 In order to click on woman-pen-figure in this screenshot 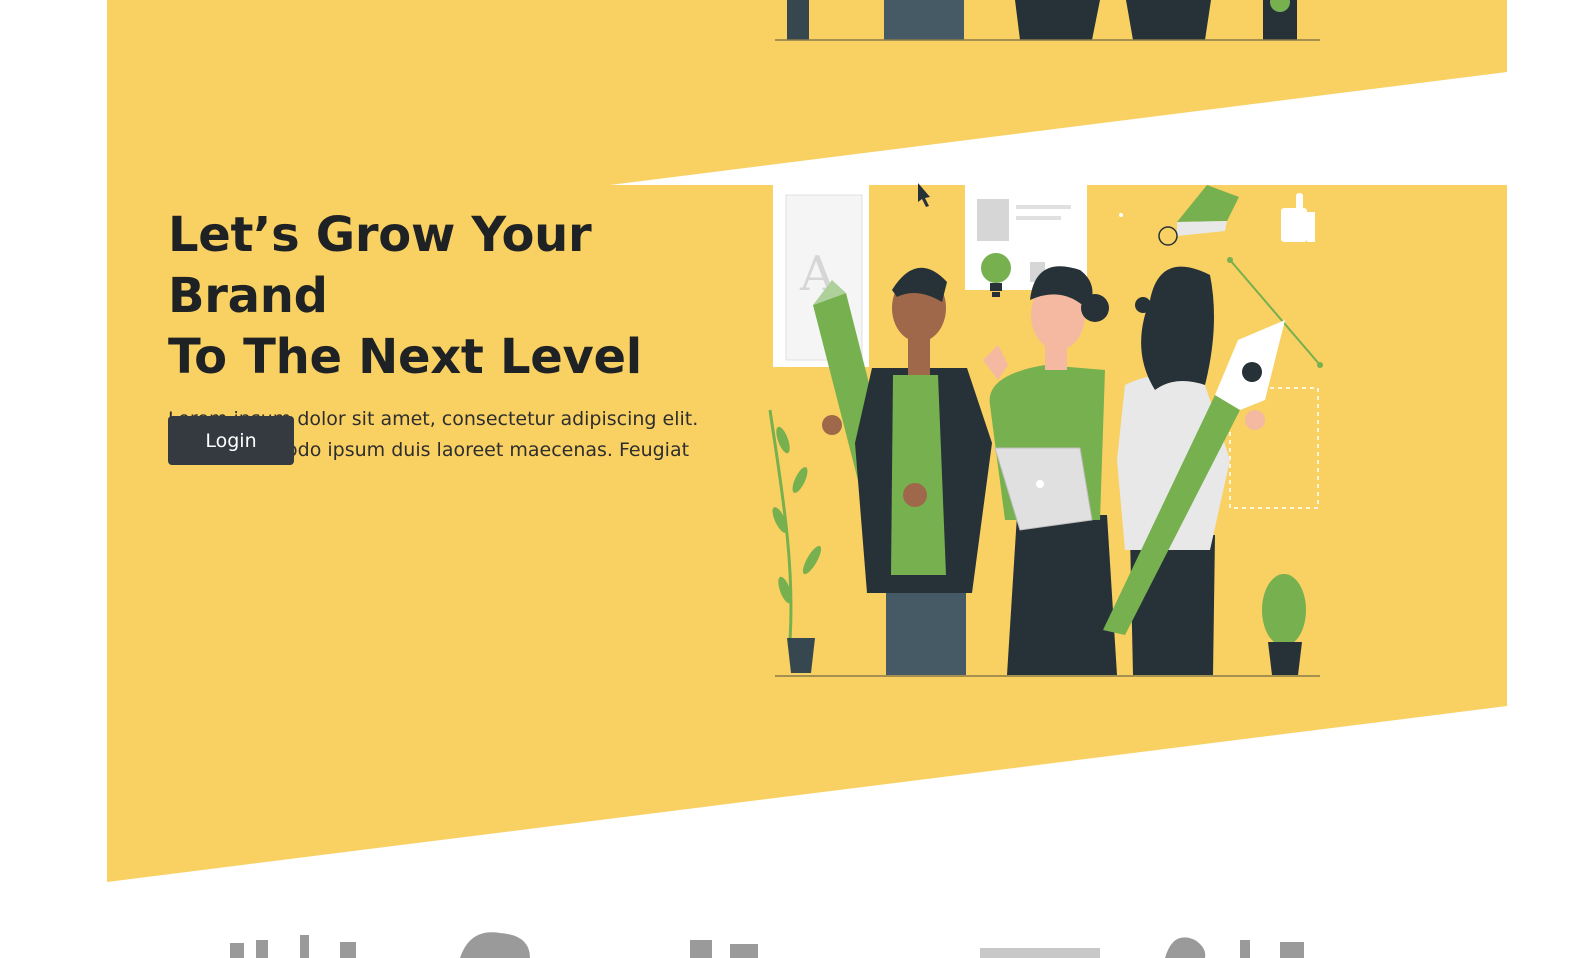, I will do `click(1194, 470)`.